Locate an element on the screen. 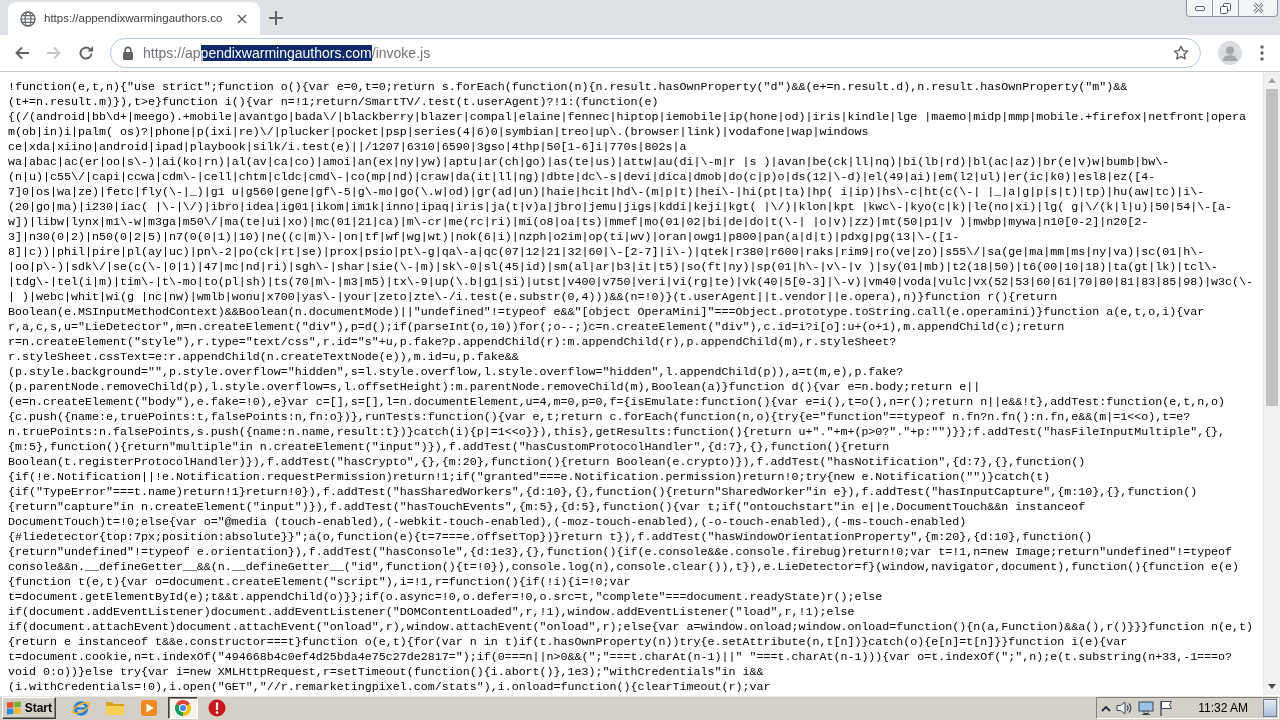 The image size is (1280, 720). code-line: r=n.createElement("style"),r.type="text/css",r.id="s"+u,p.fake?p.appendChild(r):m.appendChild(r),p.appendChild(m),r.styleSheet? is located at coordinates (453, 342).